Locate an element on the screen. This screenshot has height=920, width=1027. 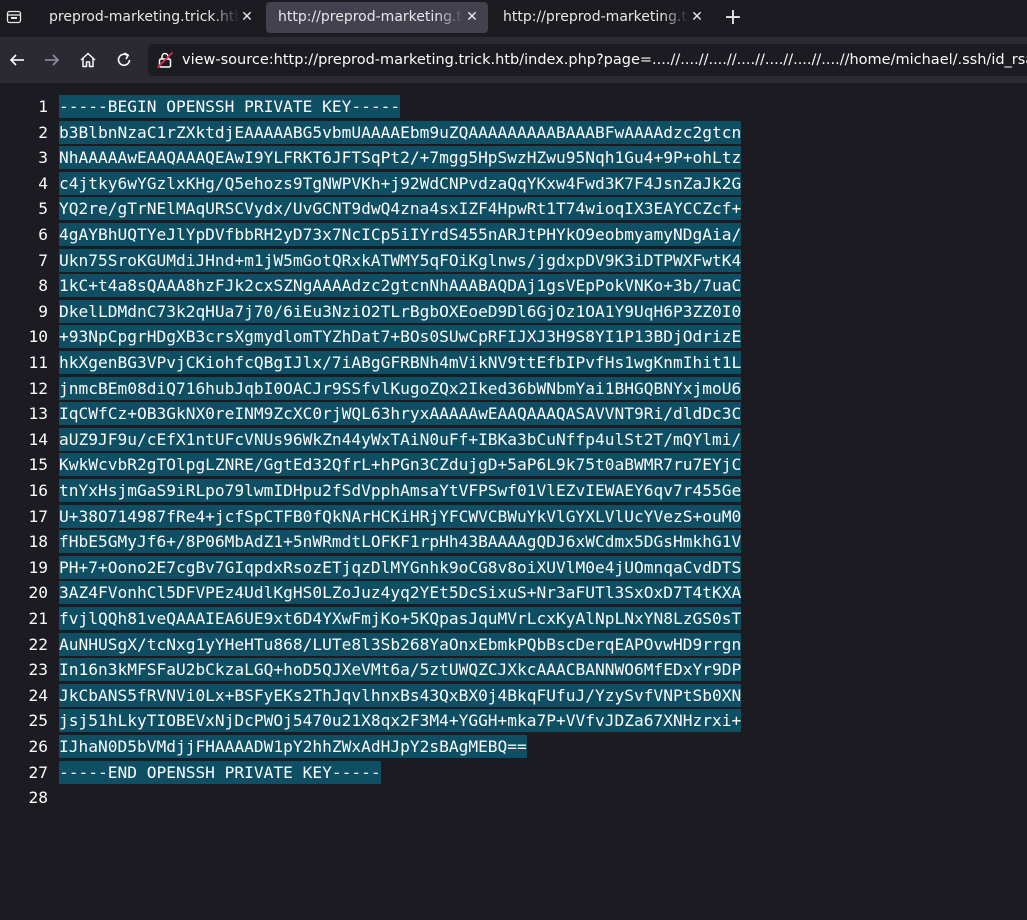
line-number: 15 is located at coordinates (38, 465).